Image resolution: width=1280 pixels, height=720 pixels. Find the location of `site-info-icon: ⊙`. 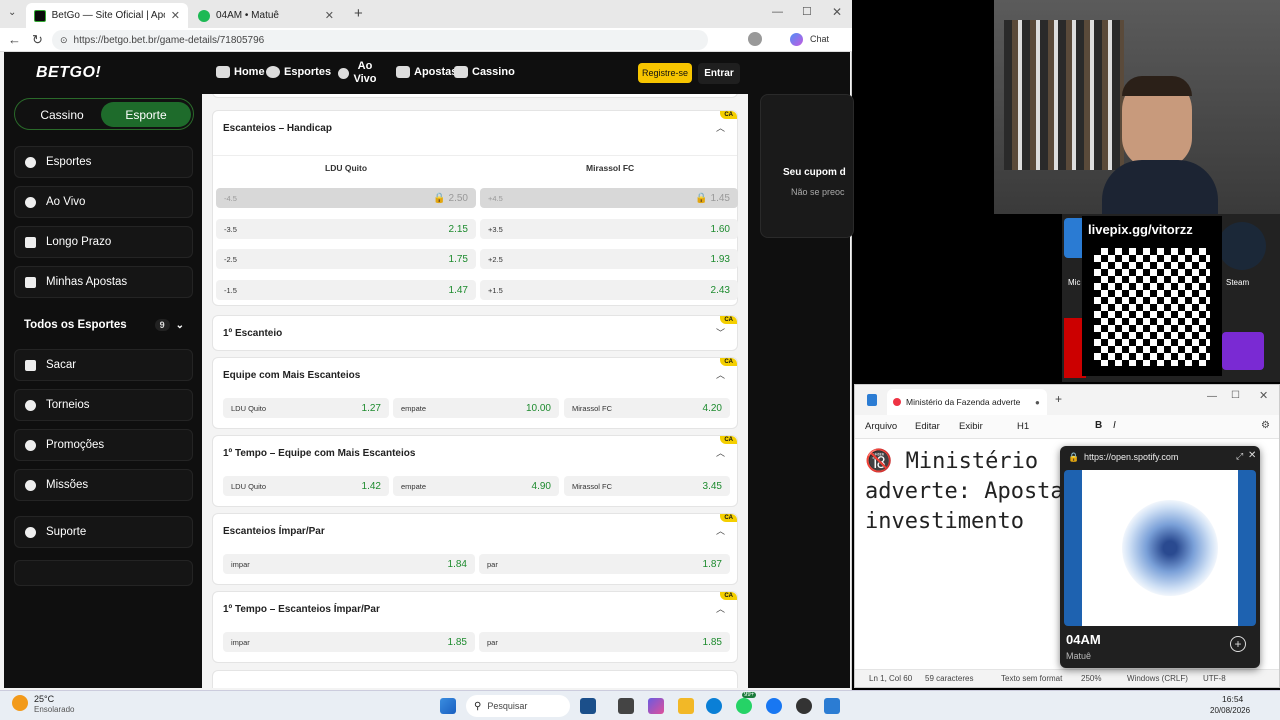

site-info-icon: ⊙ is located at coordinates (64, 40).